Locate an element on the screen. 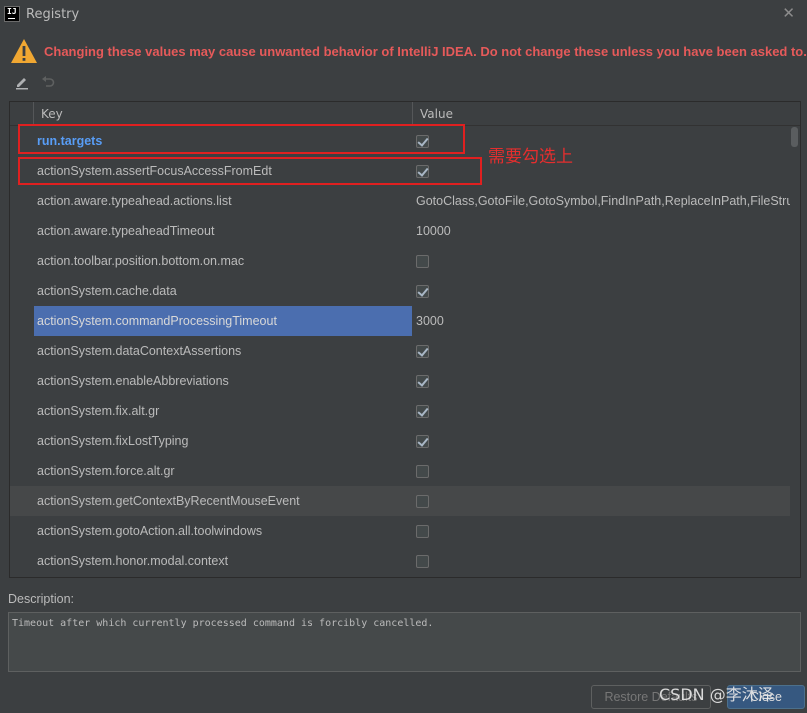 The height and width of the screenshot is (713, 807). table-row: actionSystem.force.alt.gr is located at coordinates (400, 471).